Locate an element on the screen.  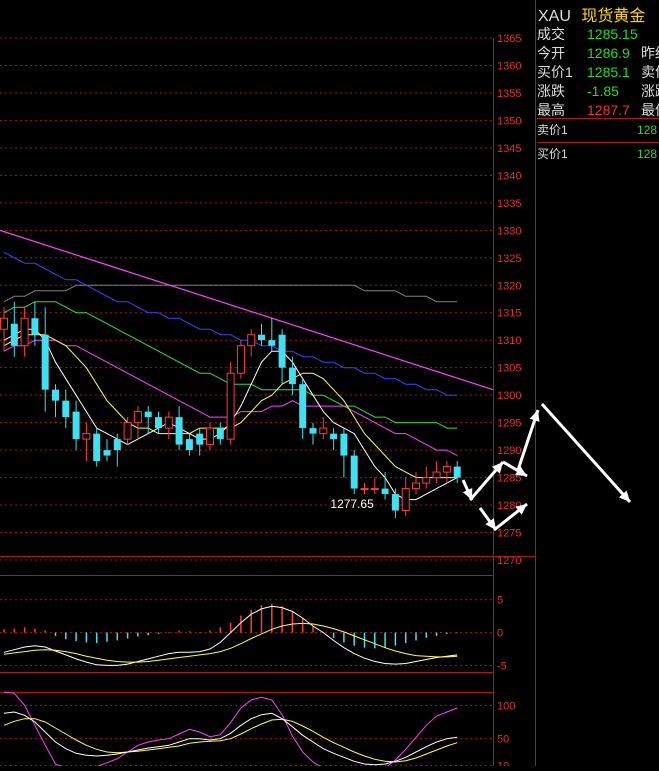
right-divider is located at coordinates (535, 383).